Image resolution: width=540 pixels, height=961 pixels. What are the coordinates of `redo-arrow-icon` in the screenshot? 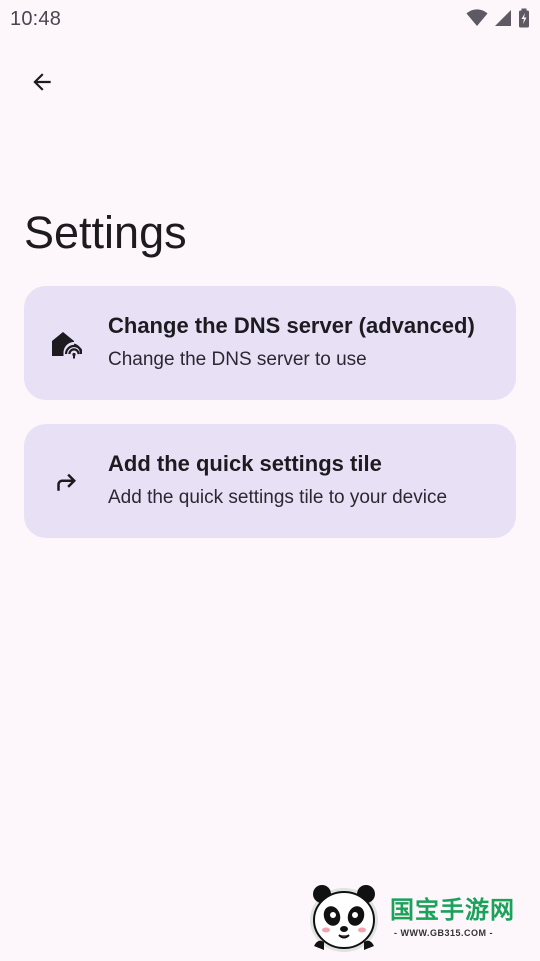 It's located at (66, 482).